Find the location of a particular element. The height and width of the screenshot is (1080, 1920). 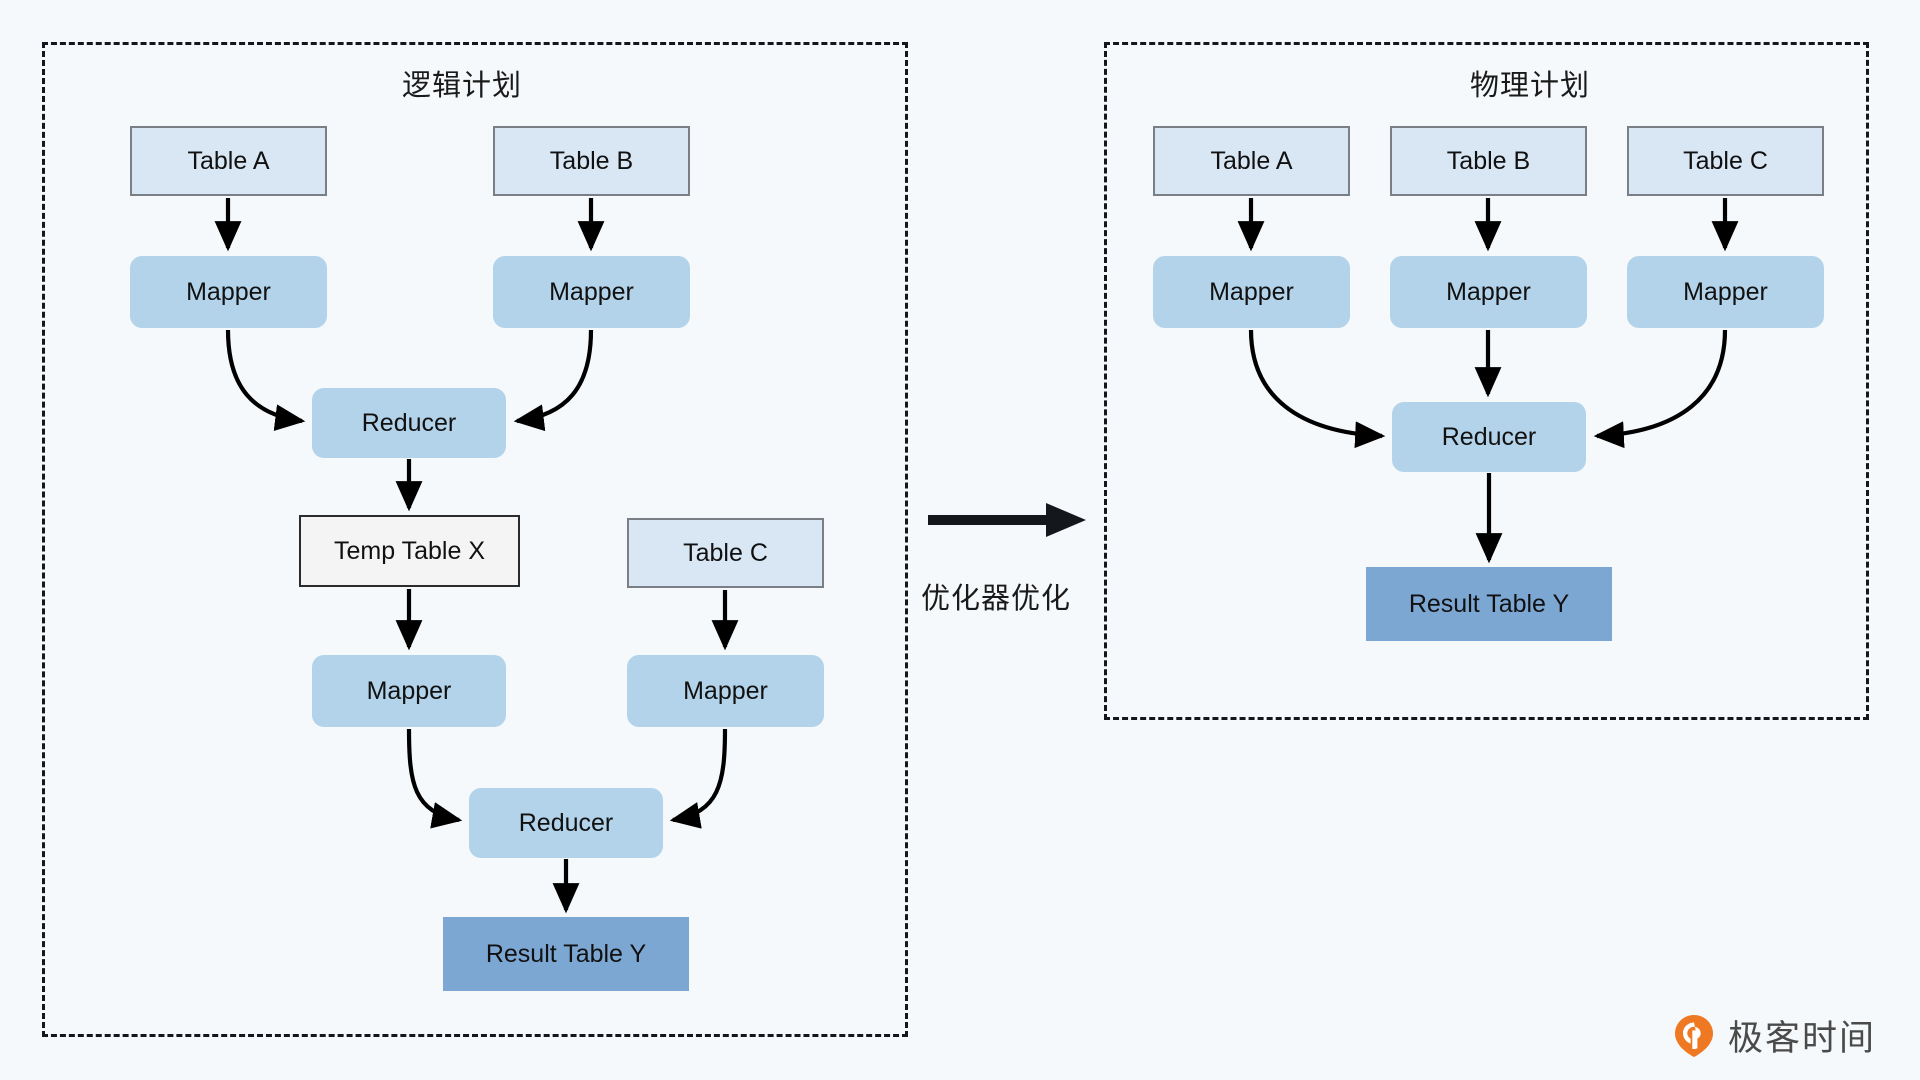

node-physical-reducer: Reducer is located at coordinates (1489, 437).